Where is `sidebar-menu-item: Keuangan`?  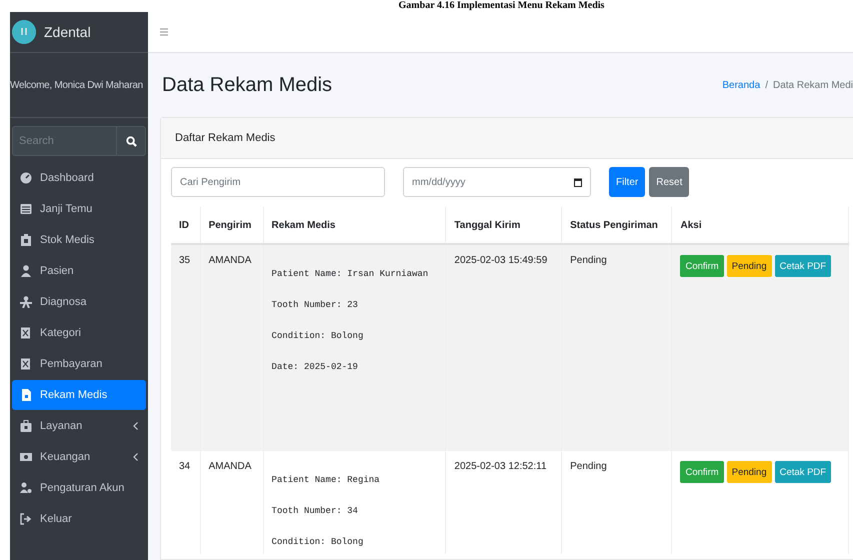 sidebar-menu-item: Keuangan is located at coordinates (79, 457).